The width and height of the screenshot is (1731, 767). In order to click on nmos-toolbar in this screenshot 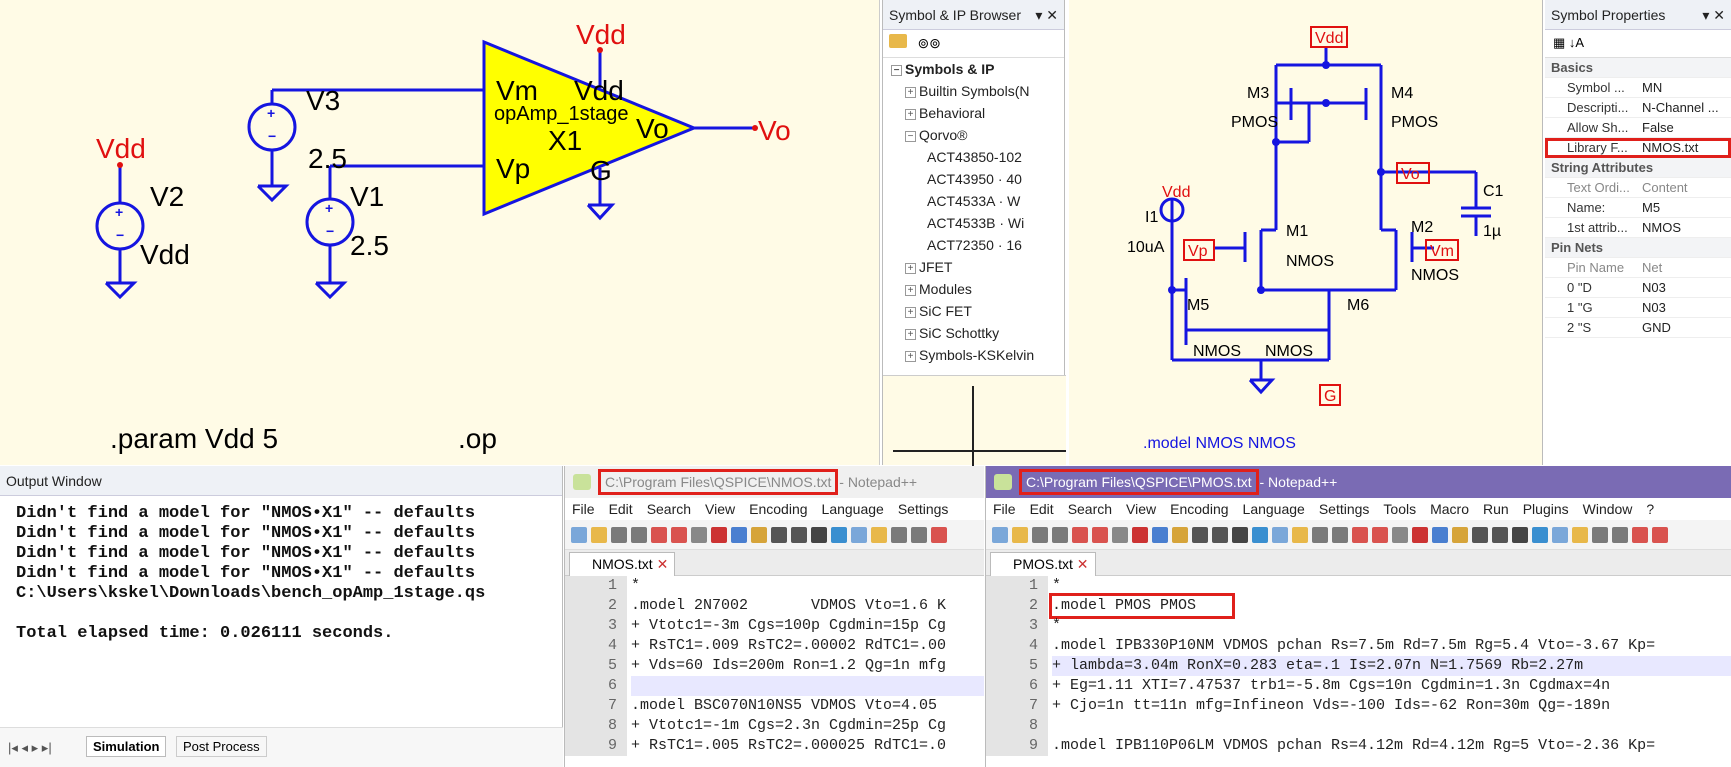, I will do `click(774, 535)`.